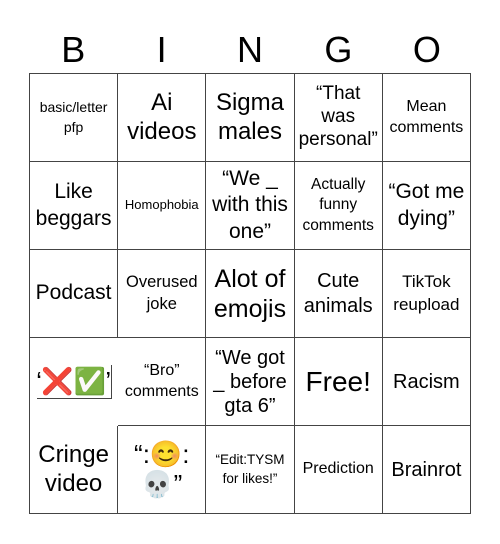 The width and height of the screenshot is (500, 544). What do you see at coordinates (338, 206) in the screenshot?
I see `bingo-cell: Actually funny comments` at bounding box center [338, 206].